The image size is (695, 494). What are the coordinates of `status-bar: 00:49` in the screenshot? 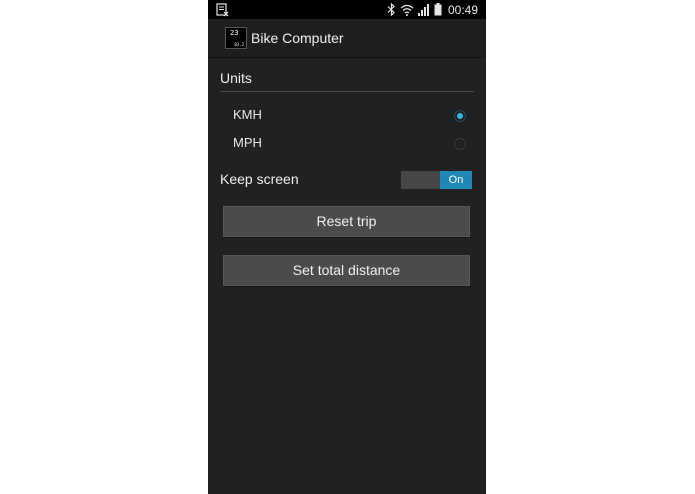 It's located at (347, 9).